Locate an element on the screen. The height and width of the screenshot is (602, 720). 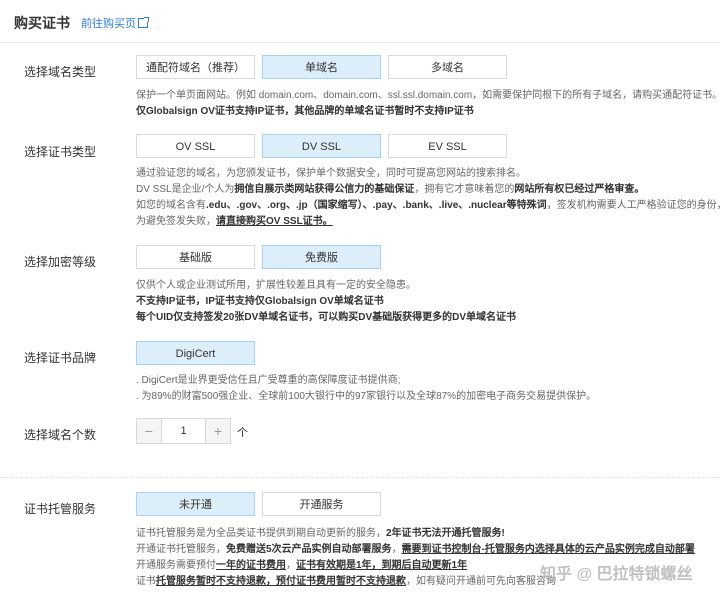
domain-count-stepper: − 1 + is located at coordinates (183, 431).